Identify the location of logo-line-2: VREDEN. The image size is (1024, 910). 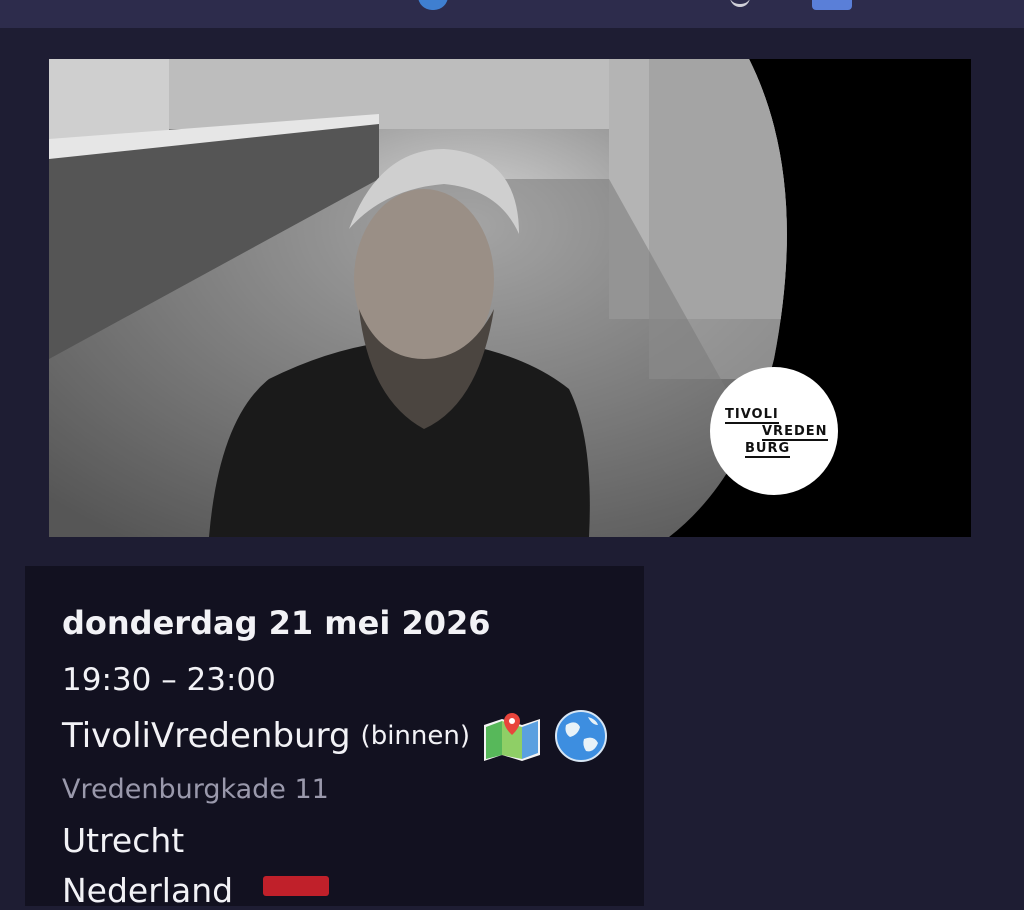
(795, 432).